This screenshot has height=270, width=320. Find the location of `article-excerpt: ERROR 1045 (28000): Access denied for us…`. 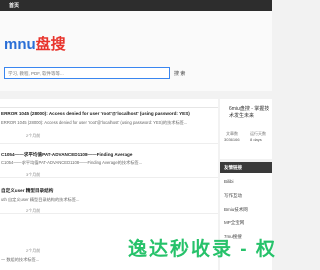

article-excerpt: ERROR 1045 (28000): Access denied for us… is located at coordinates (94, 122).